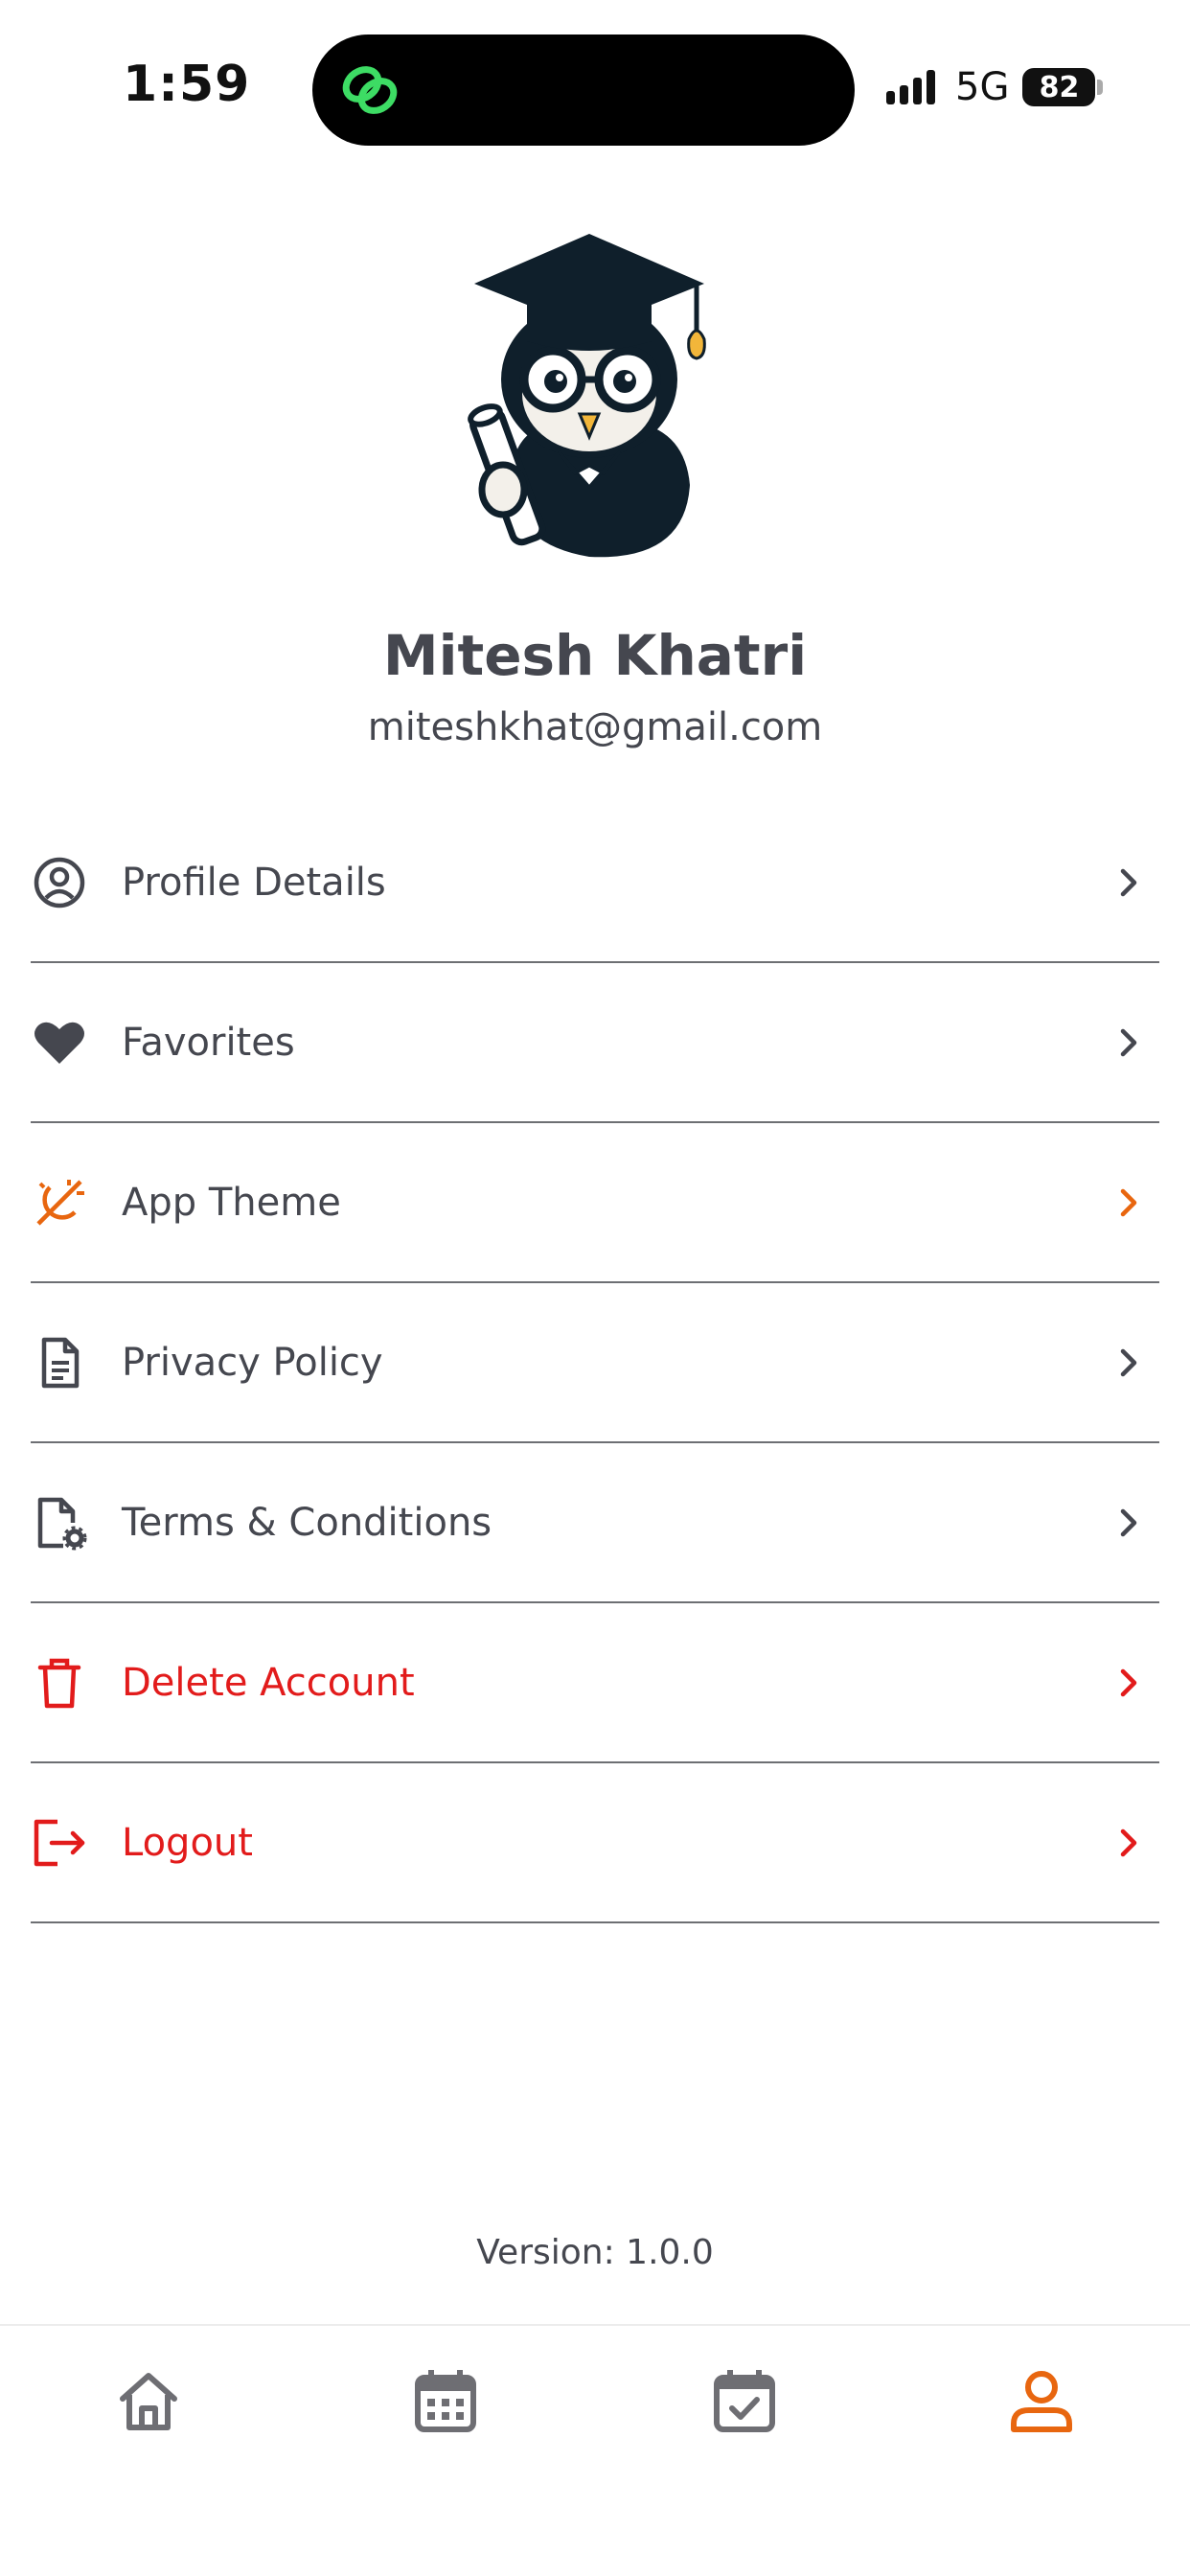  What do you see at coordinates (60, 1842) in the screenshot?
I see `logout-icon` at bounding box center [60, 1842].